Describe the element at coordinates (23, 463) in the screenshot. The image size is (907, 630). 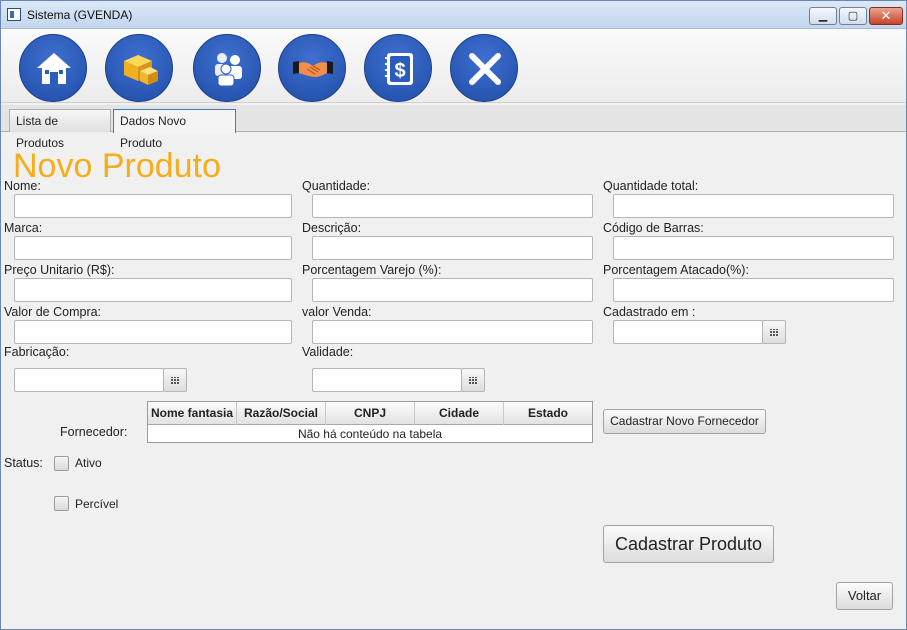
I see `status-label: Status:` at that location.